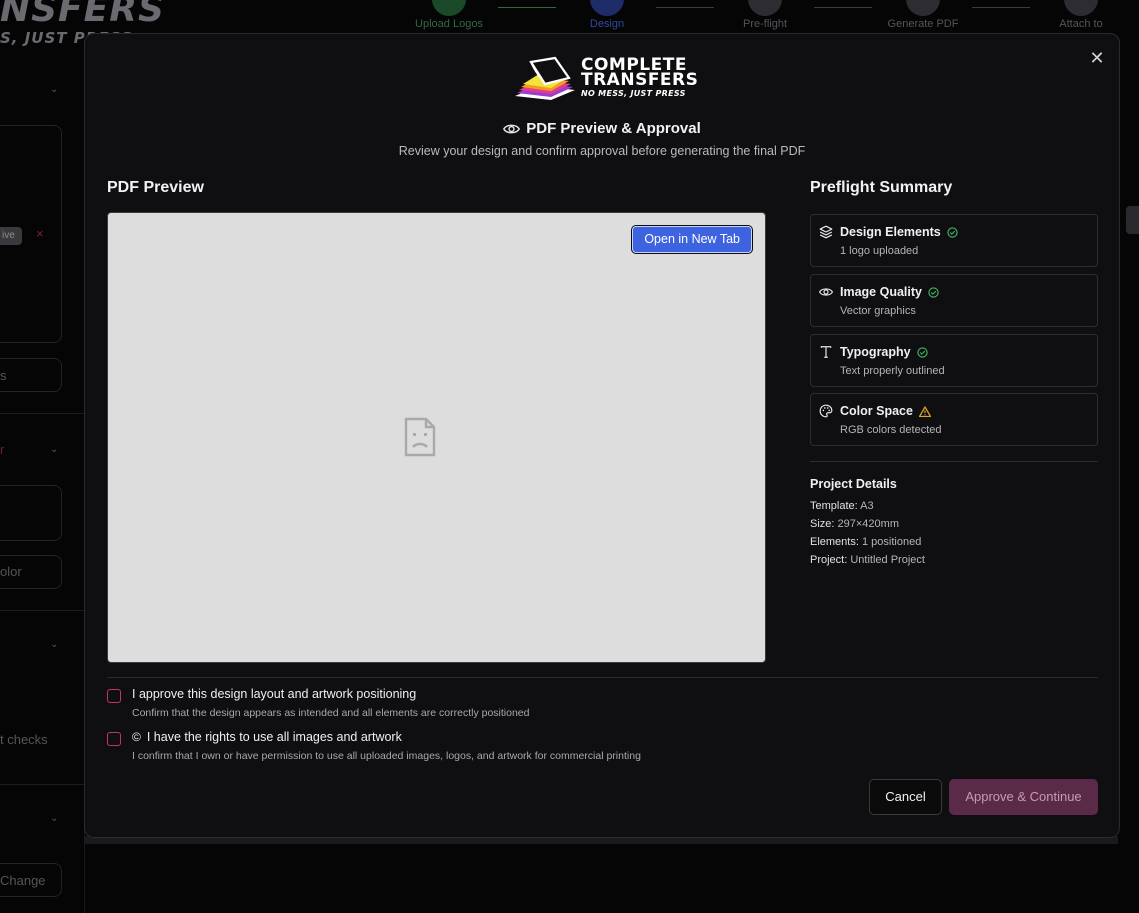 The width and height of the screenshot is (1139, 913). Describe the element at coordinates (925, 413) in the screenshot. I see `warning-triangle-icon` at that location.